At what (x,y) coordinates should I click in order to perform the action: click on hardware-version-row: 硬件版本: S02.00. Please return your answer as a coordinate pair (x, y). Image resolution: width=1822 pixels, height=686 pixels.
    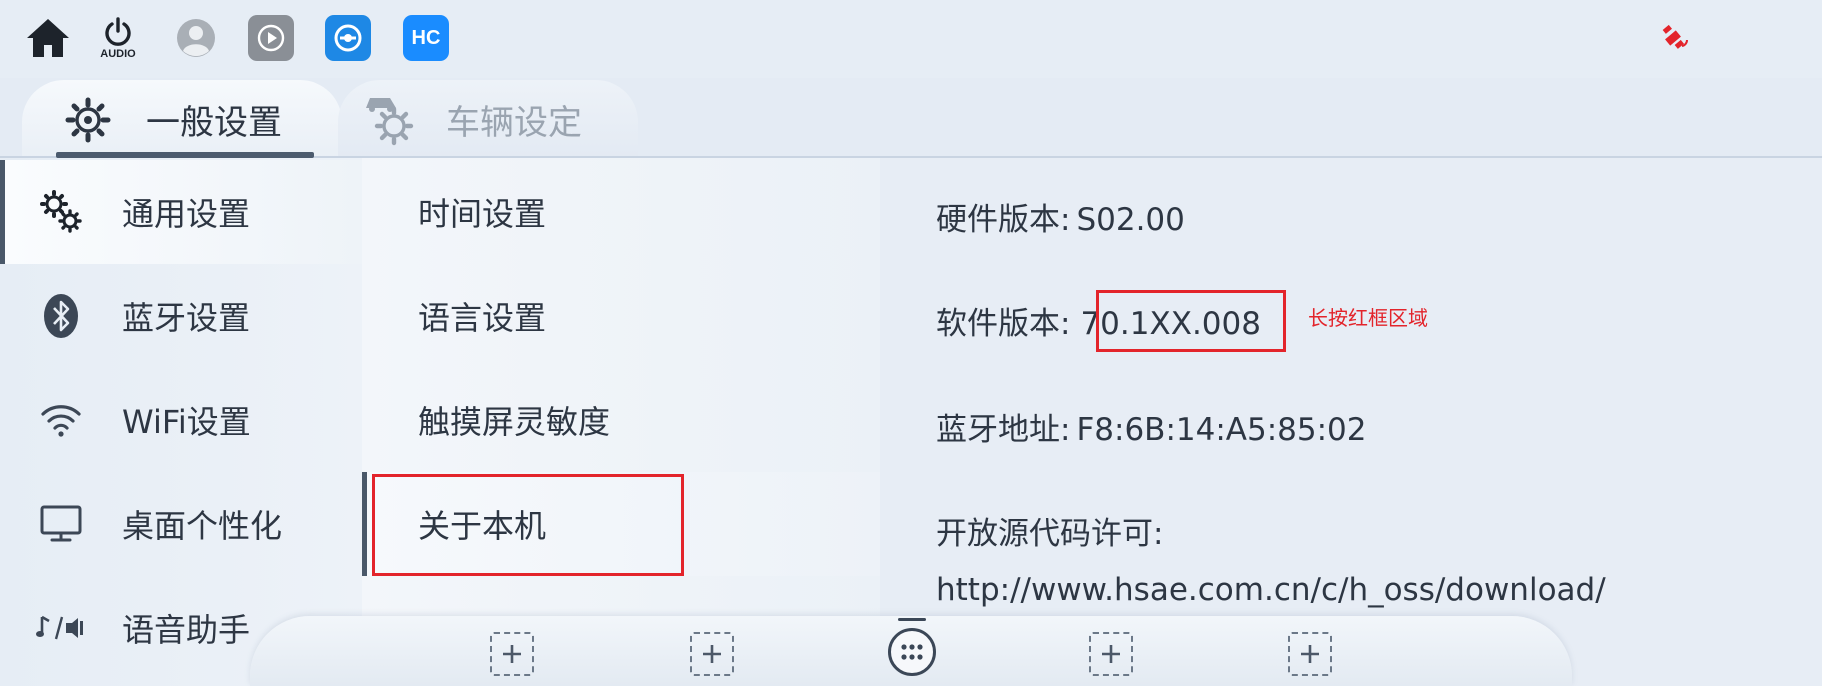
    Looking at the image, I should click on (1060, 216).